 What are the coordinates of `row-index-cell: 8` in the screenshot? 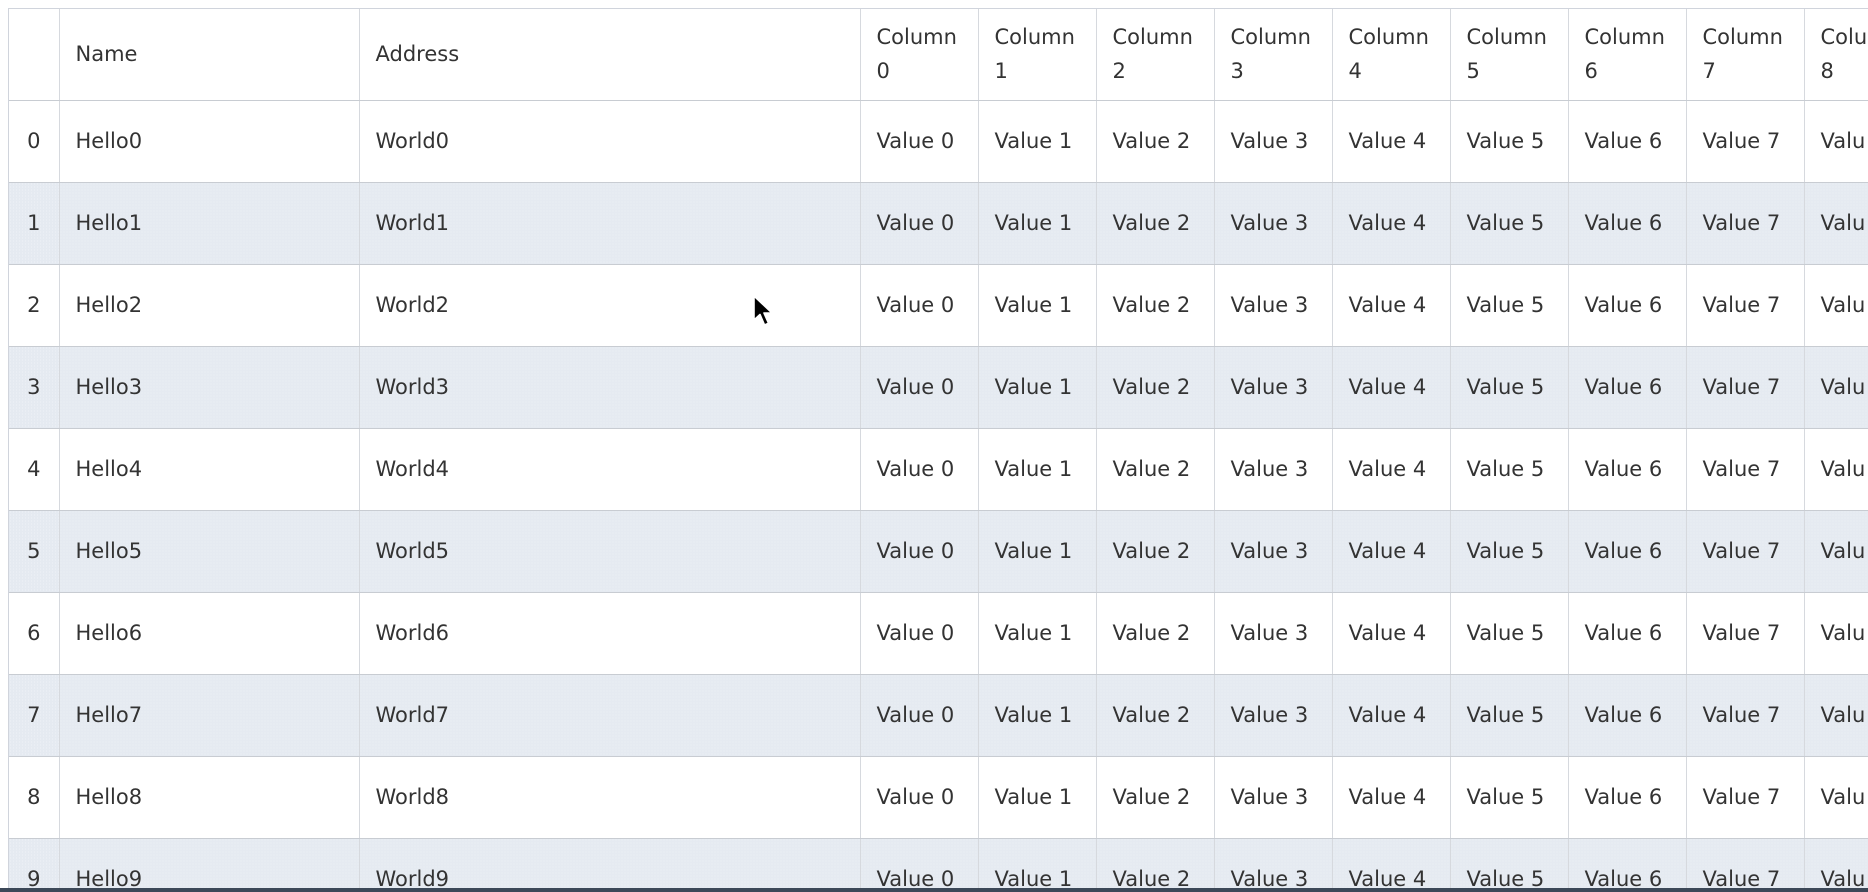 It's located at (34, 797).